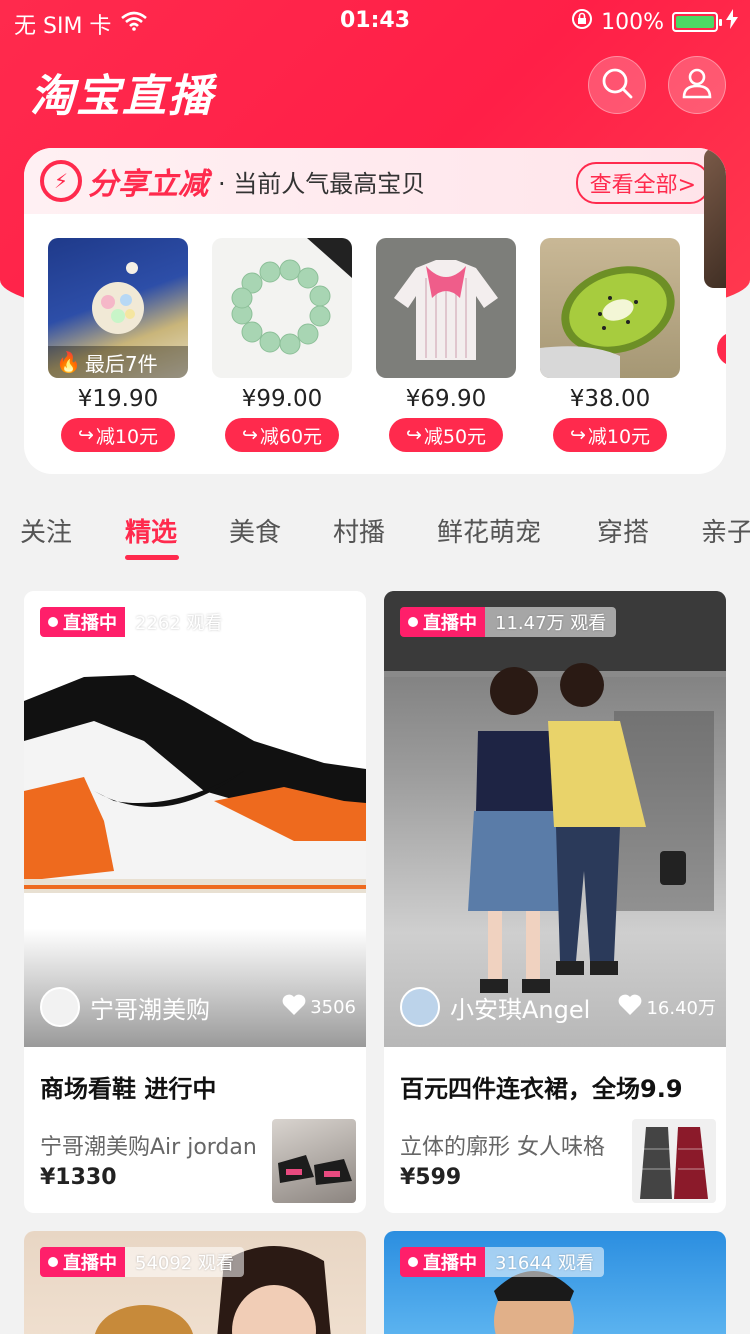 This screenshot has height=1334, width=750. I want to click on product-item: ¥38.00 ↪ 减10元, so click(610, 345).